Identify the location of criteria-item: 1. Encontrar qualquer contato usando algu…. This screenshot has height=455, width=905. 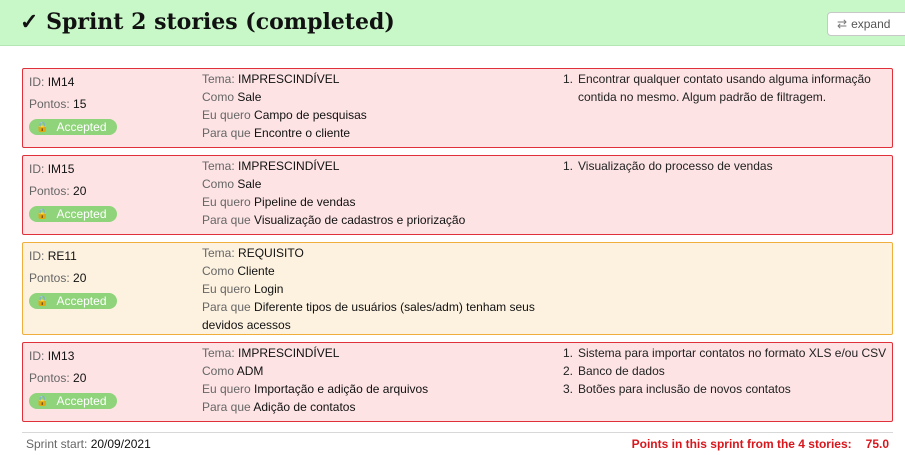
(717, 88).